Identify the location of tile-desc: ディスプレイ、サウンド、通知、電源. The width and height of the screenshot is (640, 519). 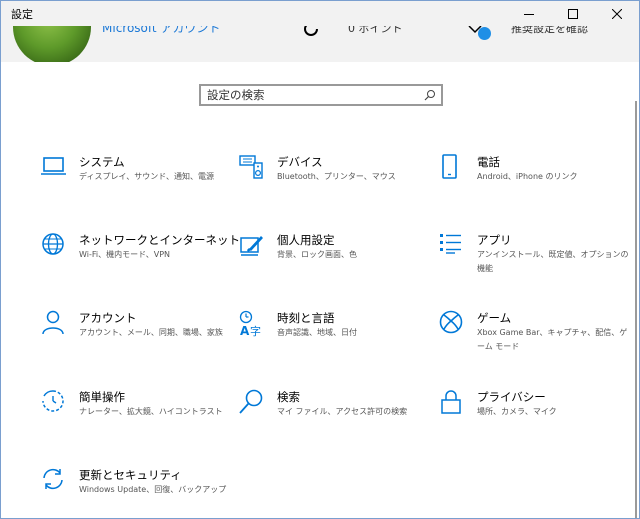
(146, 176).